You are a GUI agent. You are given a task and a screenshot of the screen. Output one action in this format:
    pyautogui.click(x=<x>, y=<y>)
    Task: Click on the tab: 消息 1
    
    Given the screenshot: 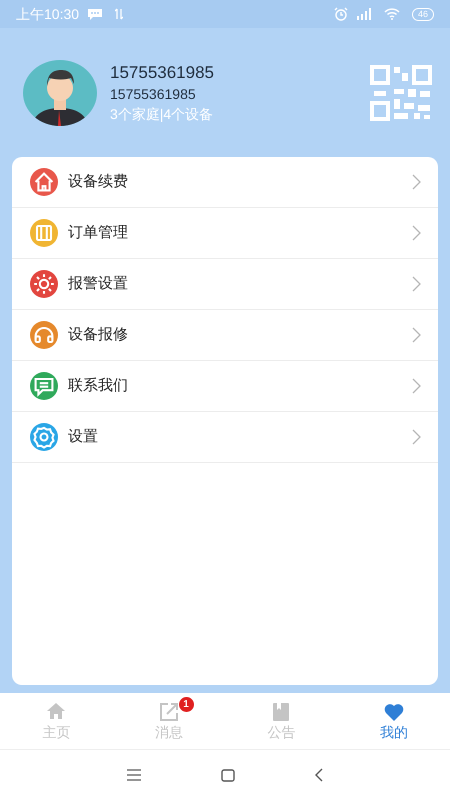 What is the action you would take?
    pyautogui.click(x=168, y=721)
    